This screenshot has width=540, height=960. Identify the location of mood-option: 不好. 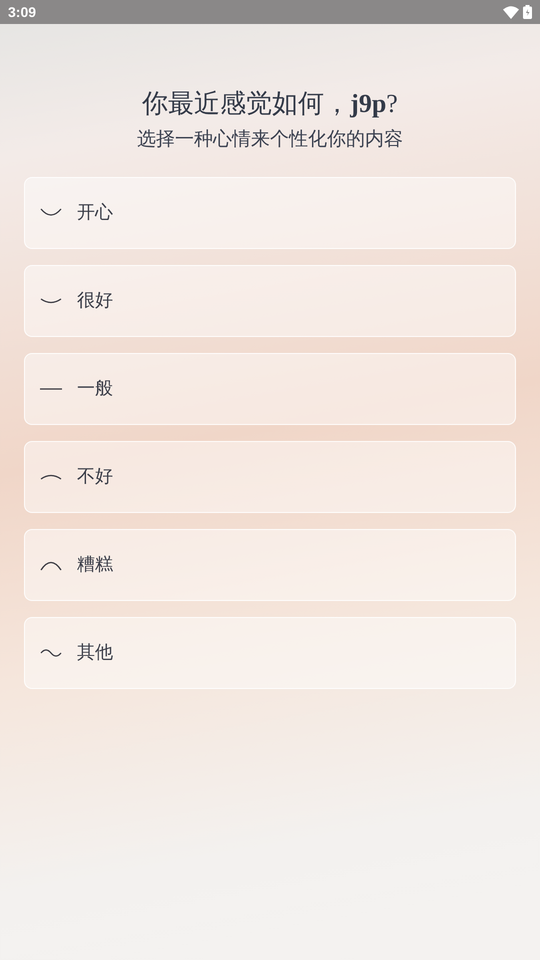
(270, 476).